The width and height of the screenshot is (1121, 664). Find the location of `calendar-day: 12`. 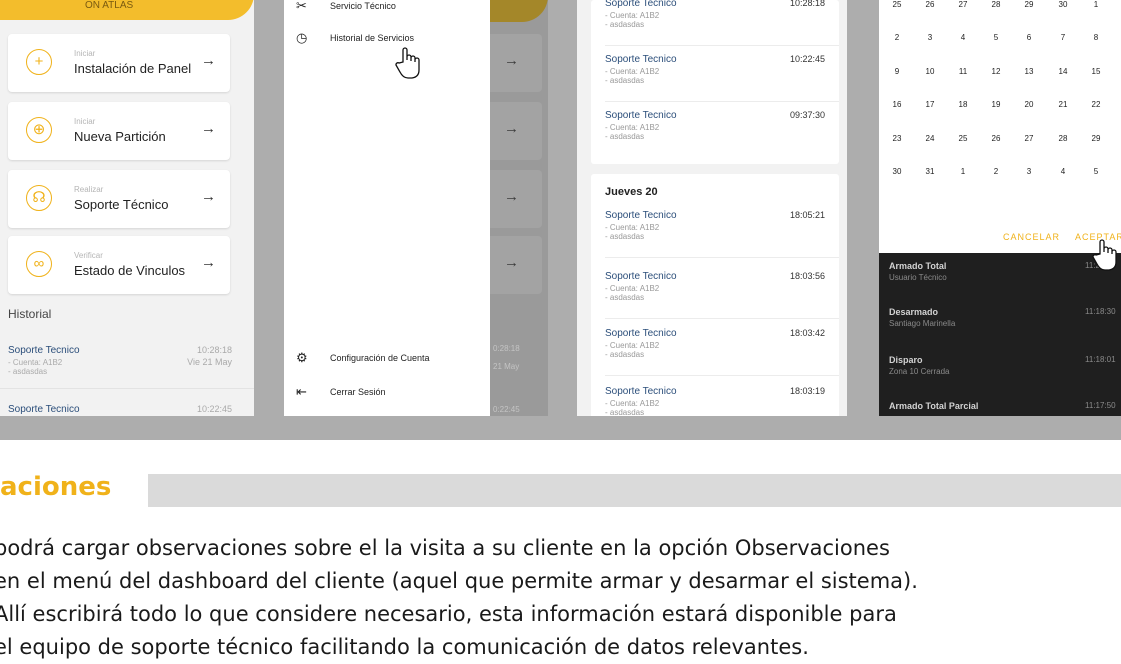

calendar-day: 12 is located at coordinates (996, 71).